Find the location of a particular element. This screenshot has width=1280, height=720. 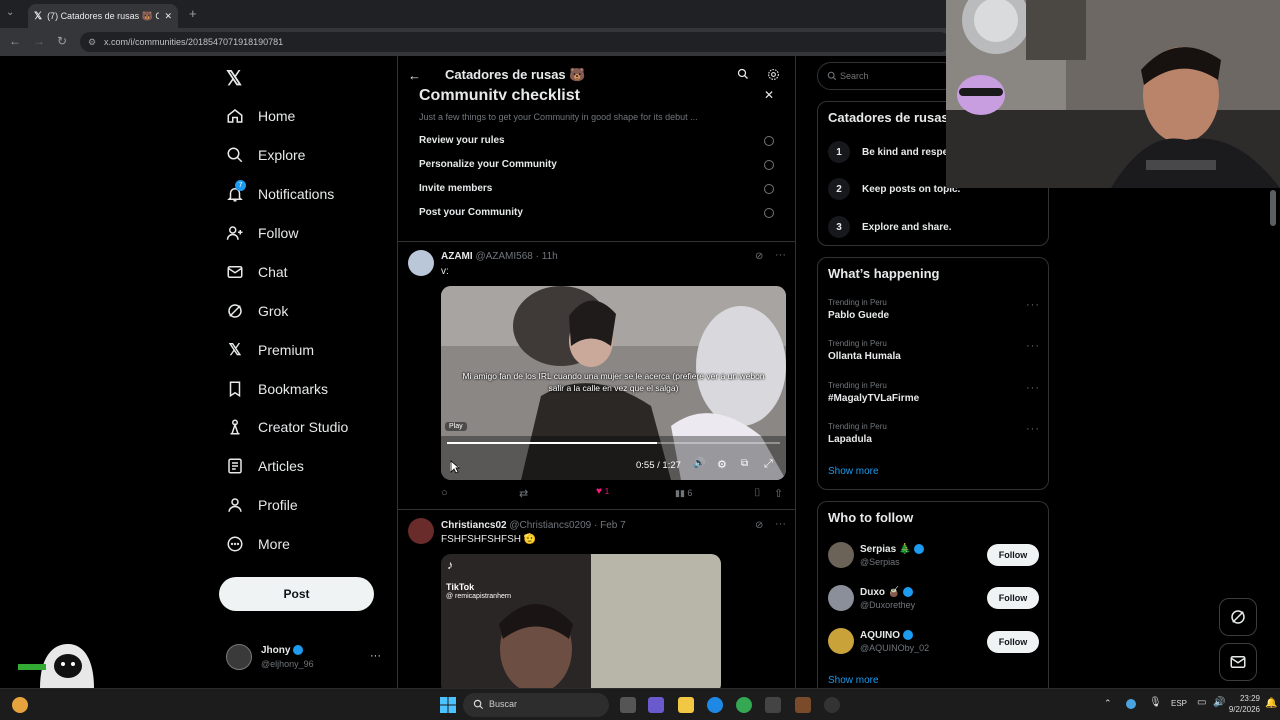

network-icon: ▭ is located at coordinates (1201, 702).